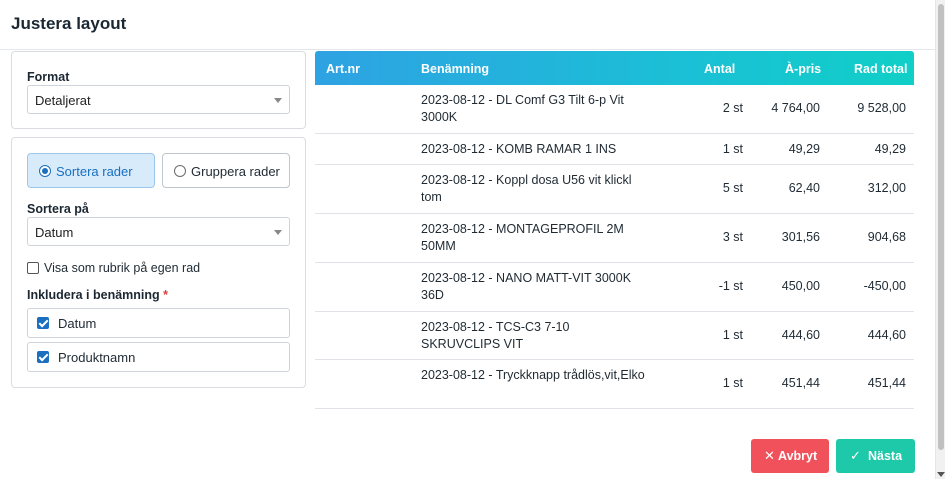  What do you see at coordinates (455, 69) in the screenshot?
I see `header-name: Benämning` at bounding box center [455, 69].